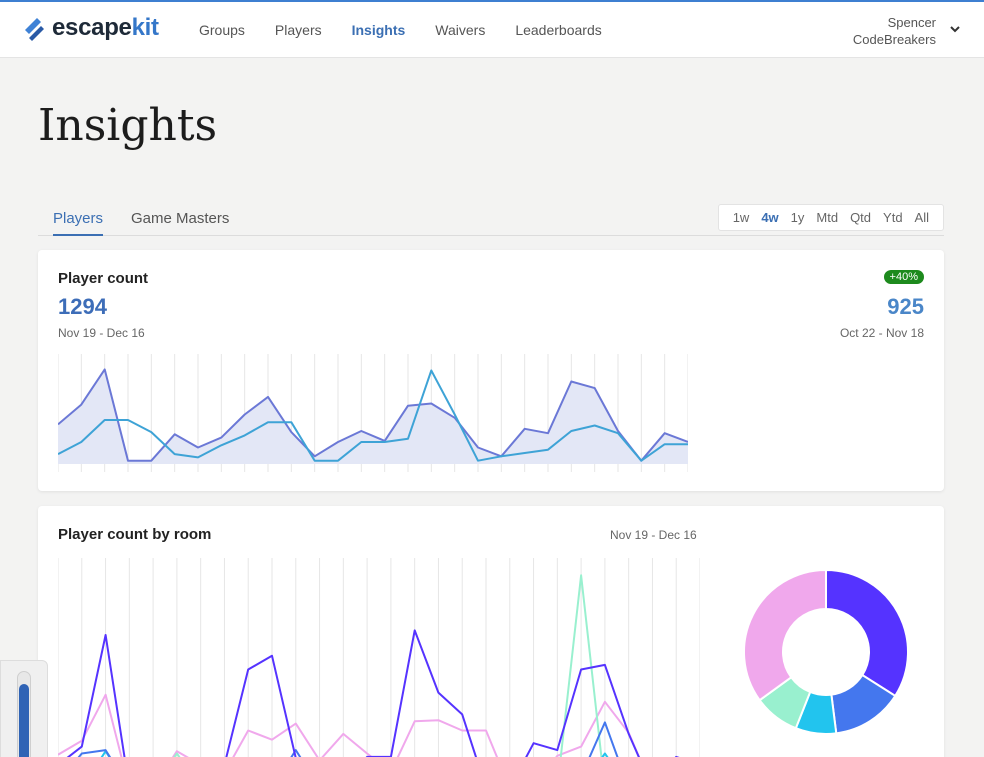 The image size is (984, 757). What do you see at coordinates (922, 217) in the screenshot?
I see `range-all: All` at bounding box center [922, 217].